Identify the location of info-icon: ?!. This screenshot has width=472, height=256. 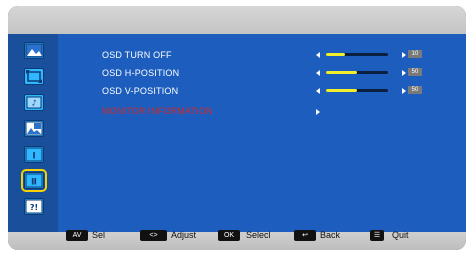
(34, 206).